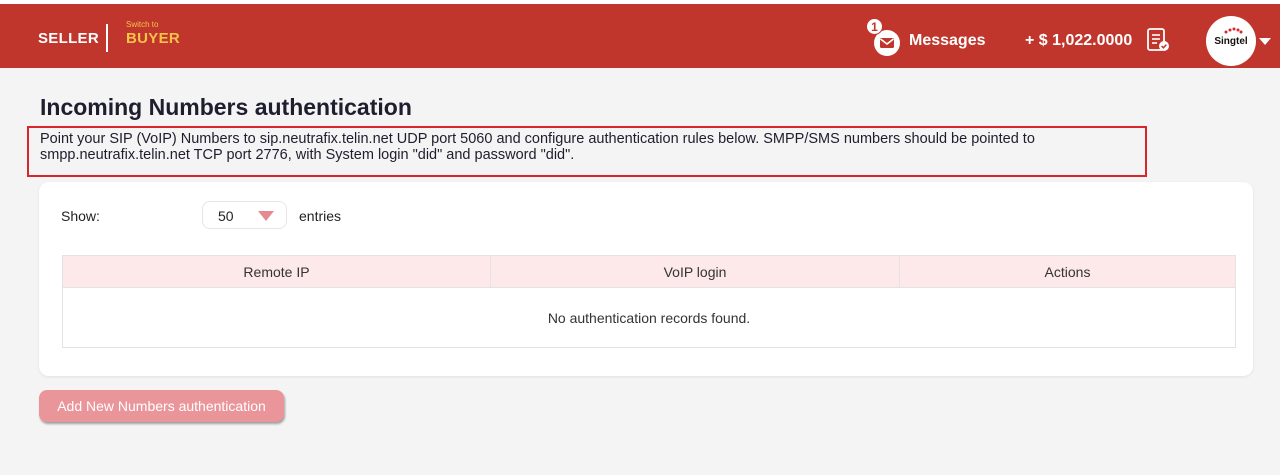 Image resolution: width=1280 pixels, height=475 pixels. Describe the element at coordinates (80, 216) in the screenshot. I see `show-label: Show:` at that location.